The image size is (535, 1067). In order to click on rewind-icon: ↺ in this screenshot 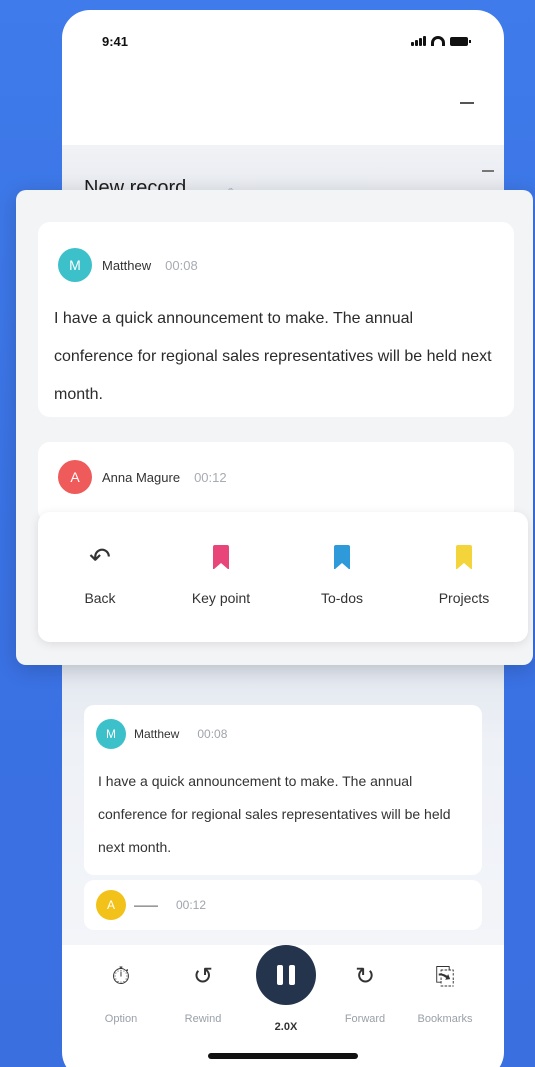, I will do `click(203, 976)`.